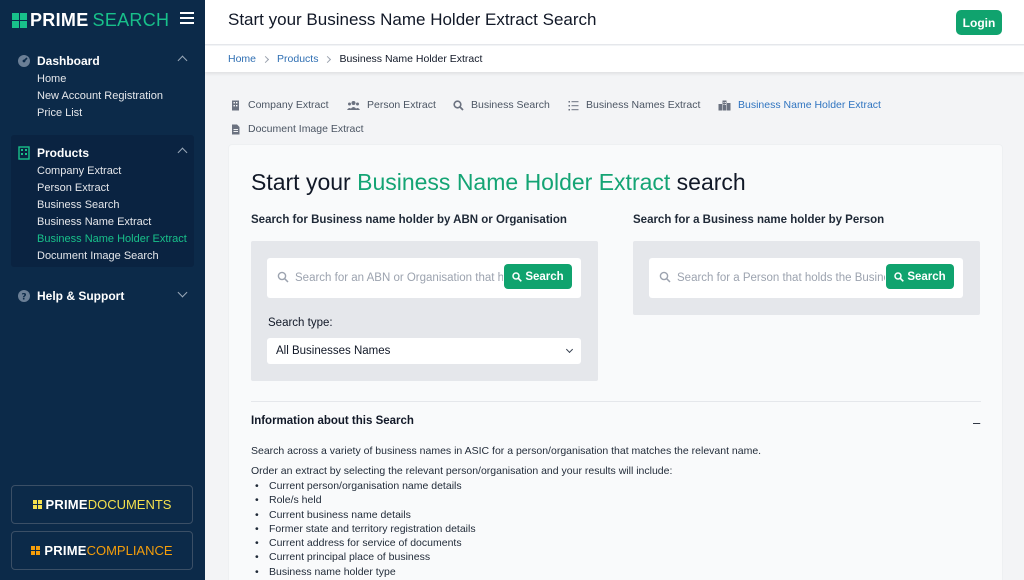 The height and width of the screenshot is (580, 1024). I want to click on heading-highlight: Business Name Holder Extract, so click(514, 182).